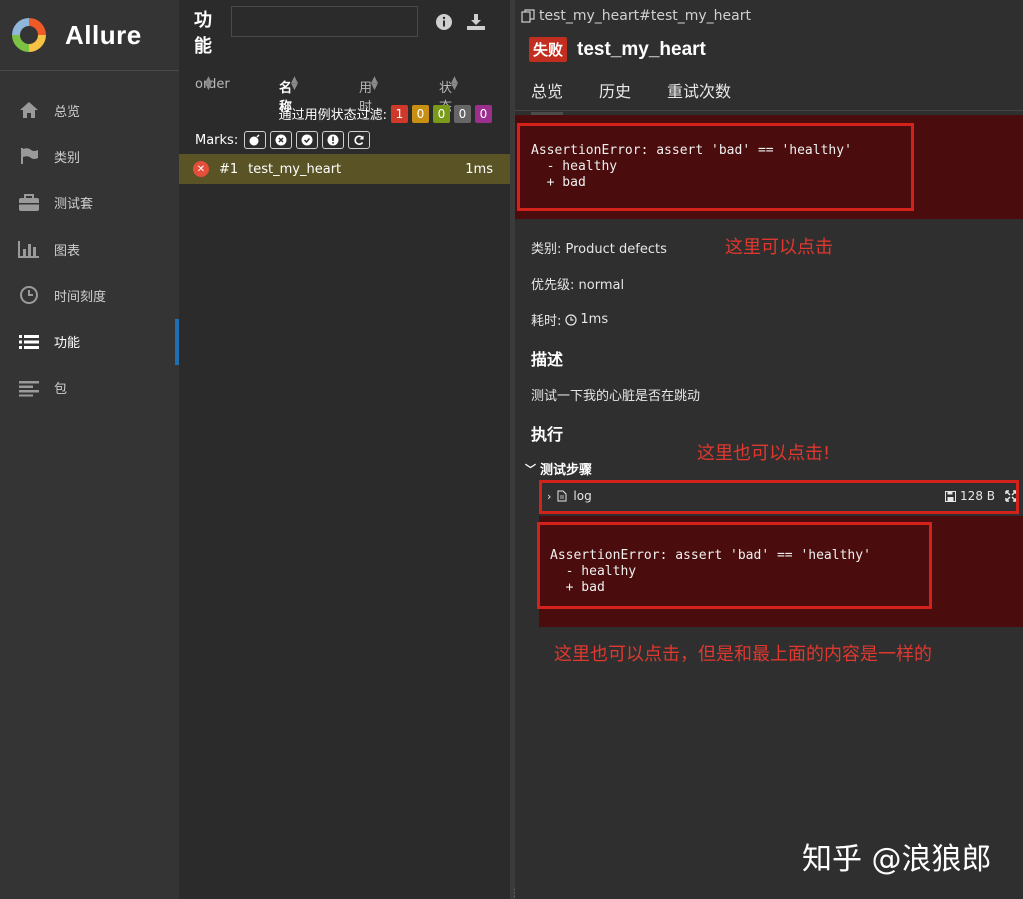 This screenshot has height=899, width=1023. I want to click on search-input, so click(324, 21).